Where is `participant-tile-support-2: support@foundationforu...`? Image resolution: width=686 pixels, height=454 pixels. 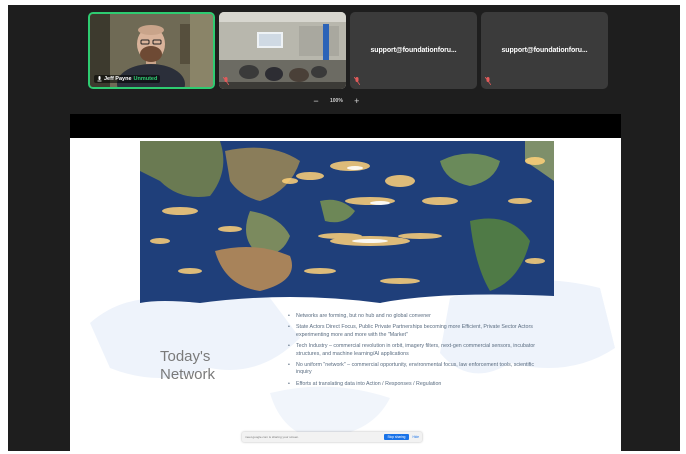 participant-tile-support-2: support@foundationforu... is located at coordinates (544, 50).